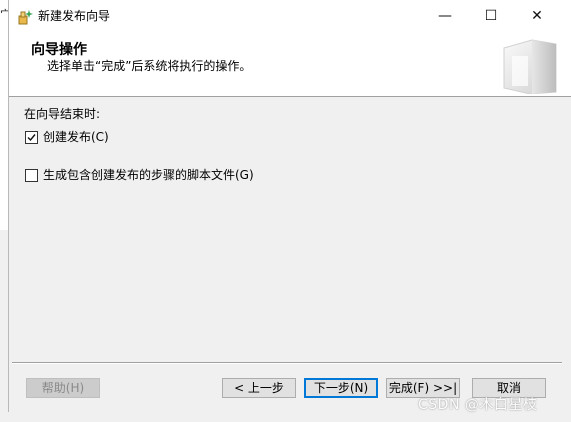 This screenshot has height=422, width=571. I want to click on create-publication-label: 创建发布(C), so click(76, 137).